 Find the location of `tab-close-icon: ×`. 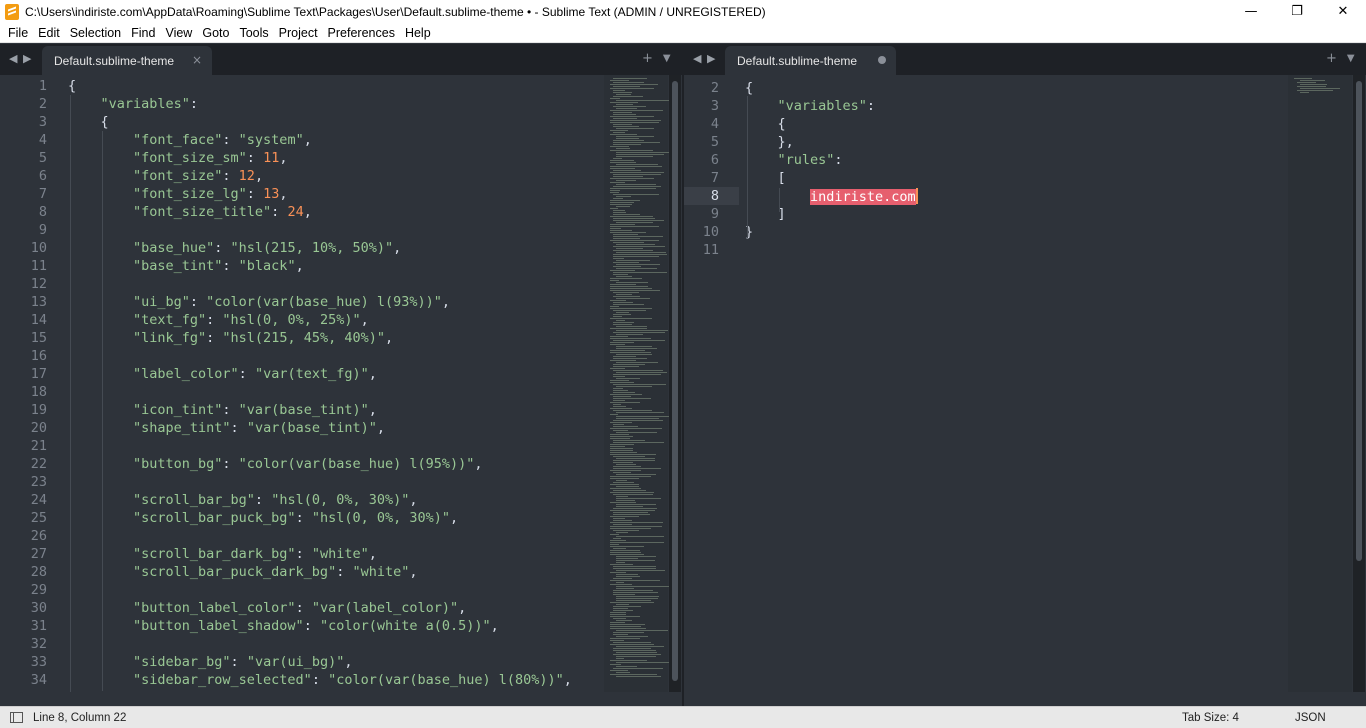

tab-close-icon: × is located at coordinates (197, 60).